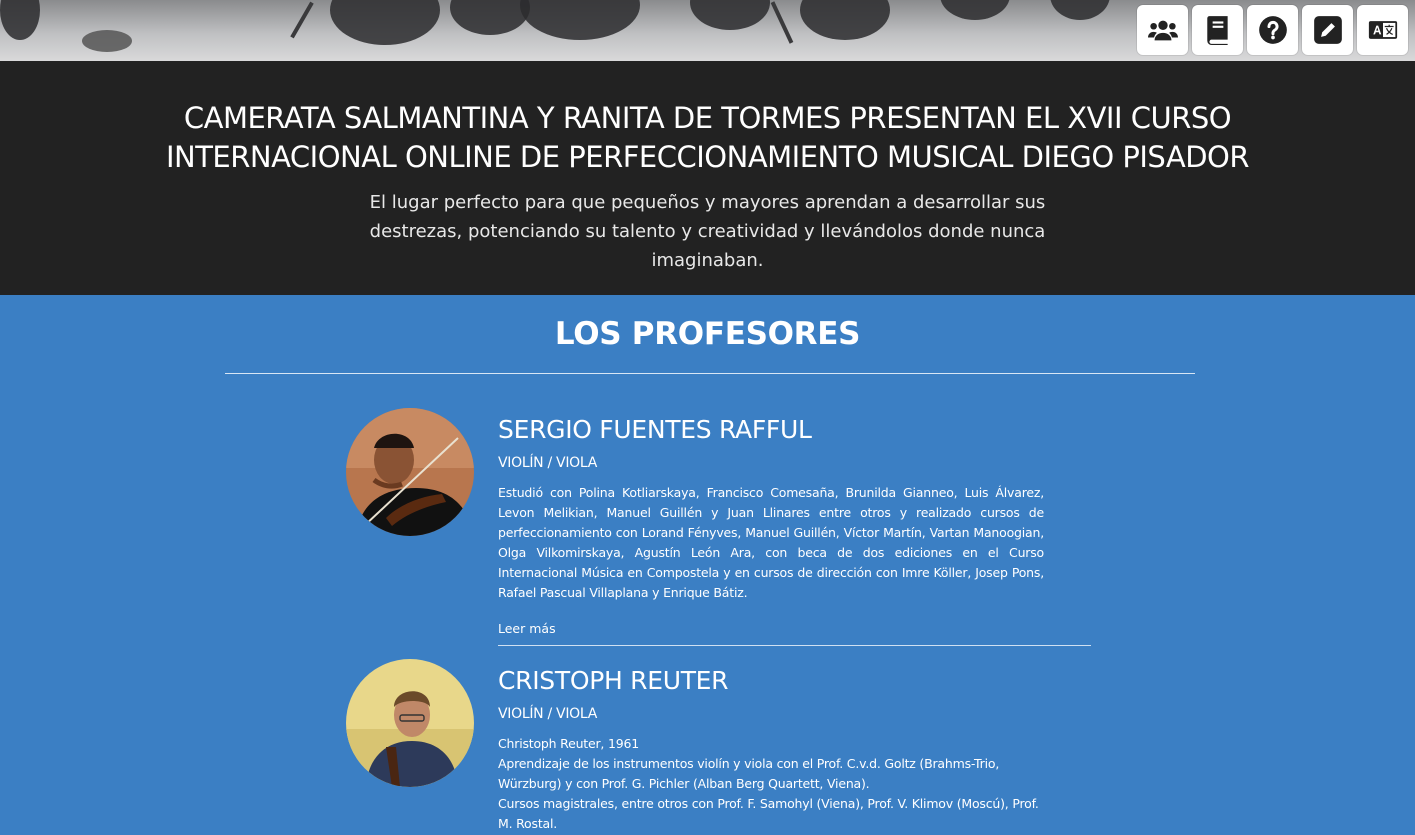  I want to click on help-icon, so click(1272, 30).